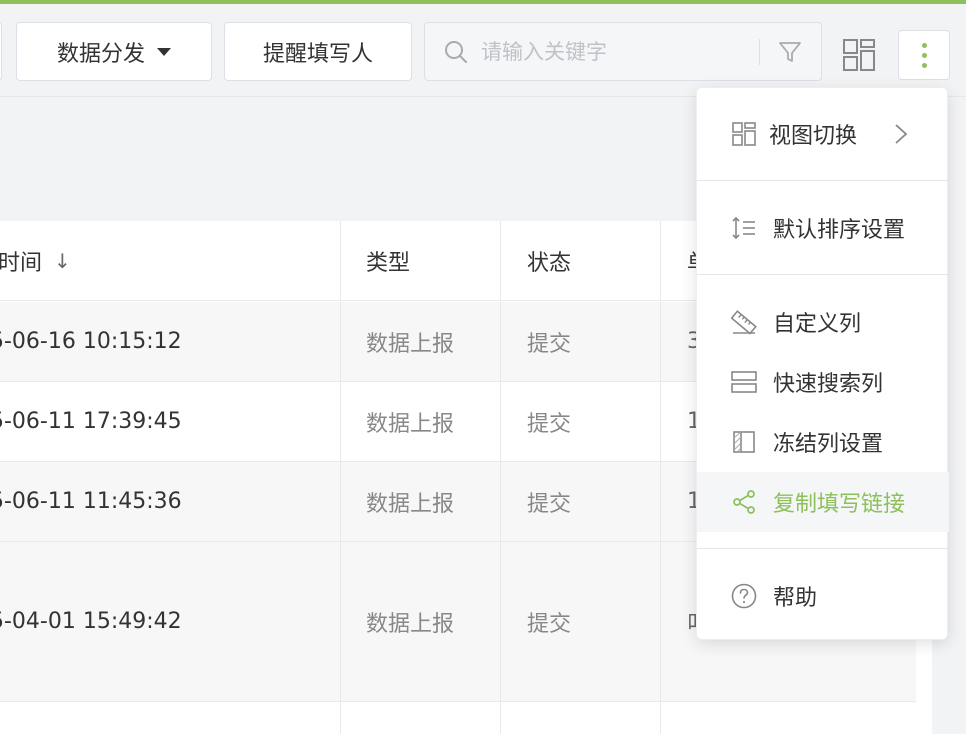  Describe the element at coordinates (839, 504) in the screenshot. I see `menu-item-label: 复制填写链接` at that location.